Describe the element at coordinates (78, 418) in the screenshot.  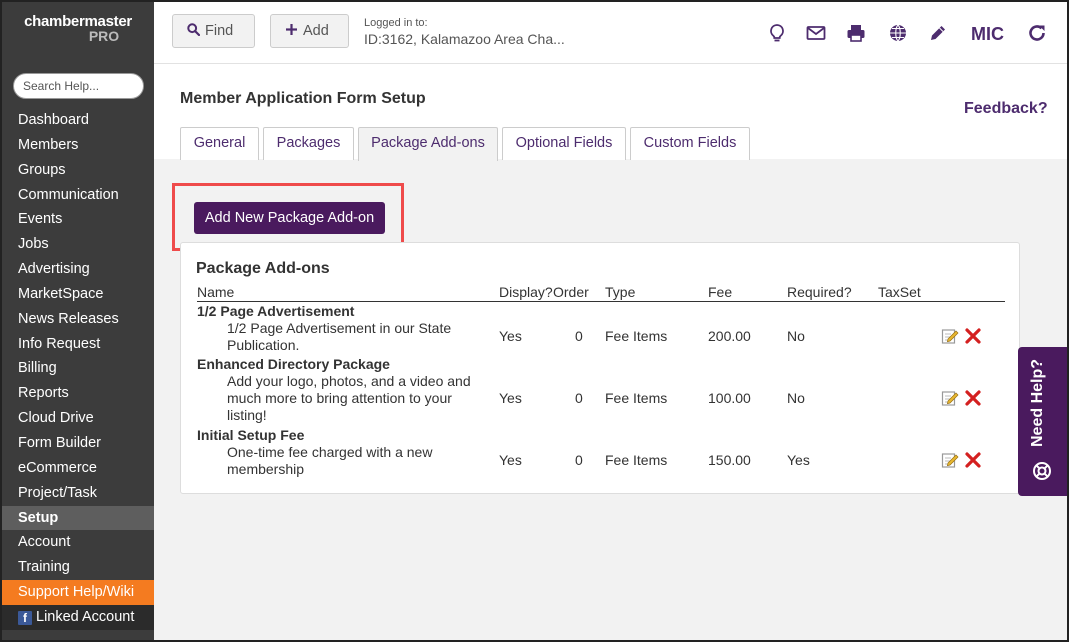
I see `sidebar-item-cloud-drive: Cloud Drive` at that location.